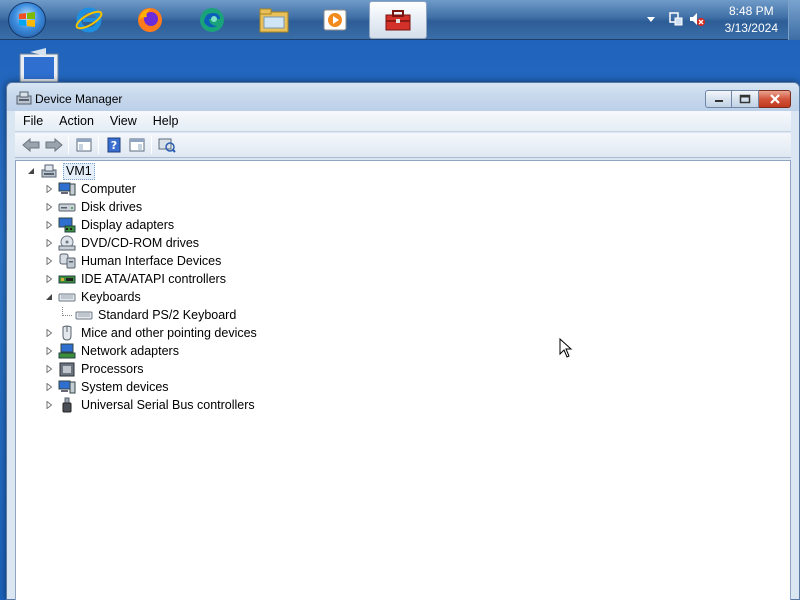 The height and width of the screenshot is (600, 800). Describe the element at coordinates (130, 351) in the screenshot. I see `tree-item-label: Network adapters` at that location.